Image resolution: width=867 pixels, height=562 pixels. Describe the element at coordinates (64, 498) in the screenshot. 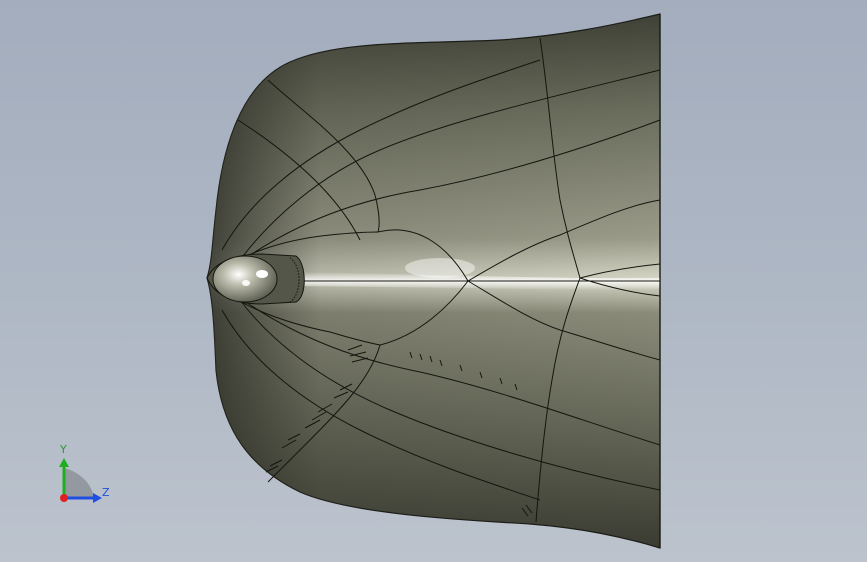

I see `x-axis-dot` at that location.